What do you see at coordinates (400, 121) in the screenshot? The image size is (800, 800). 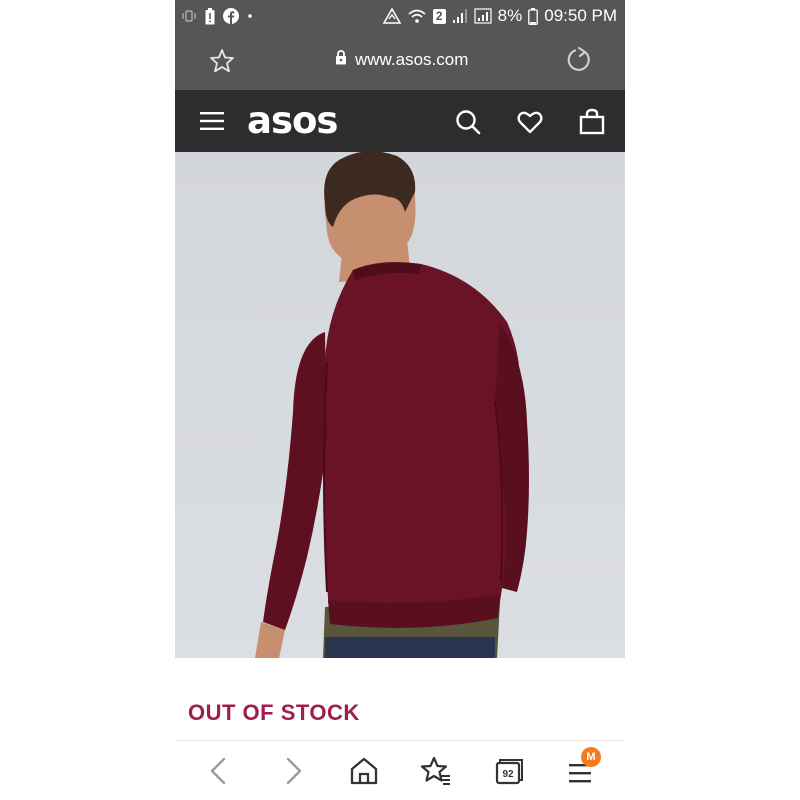 I see `site-header: asos` at bounding box center [400, 121].